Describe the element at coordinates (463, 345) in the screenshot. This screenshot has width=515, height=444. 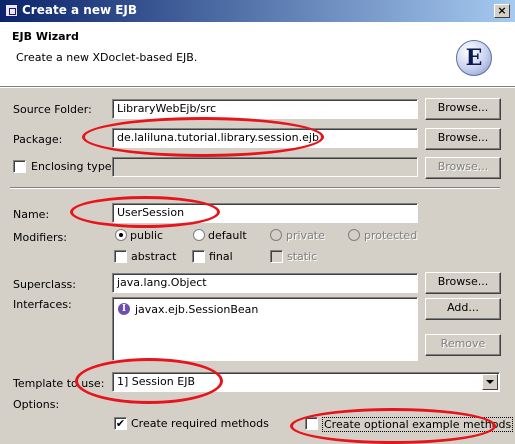
I see `interfaces-remove-button: Remove` at that location.